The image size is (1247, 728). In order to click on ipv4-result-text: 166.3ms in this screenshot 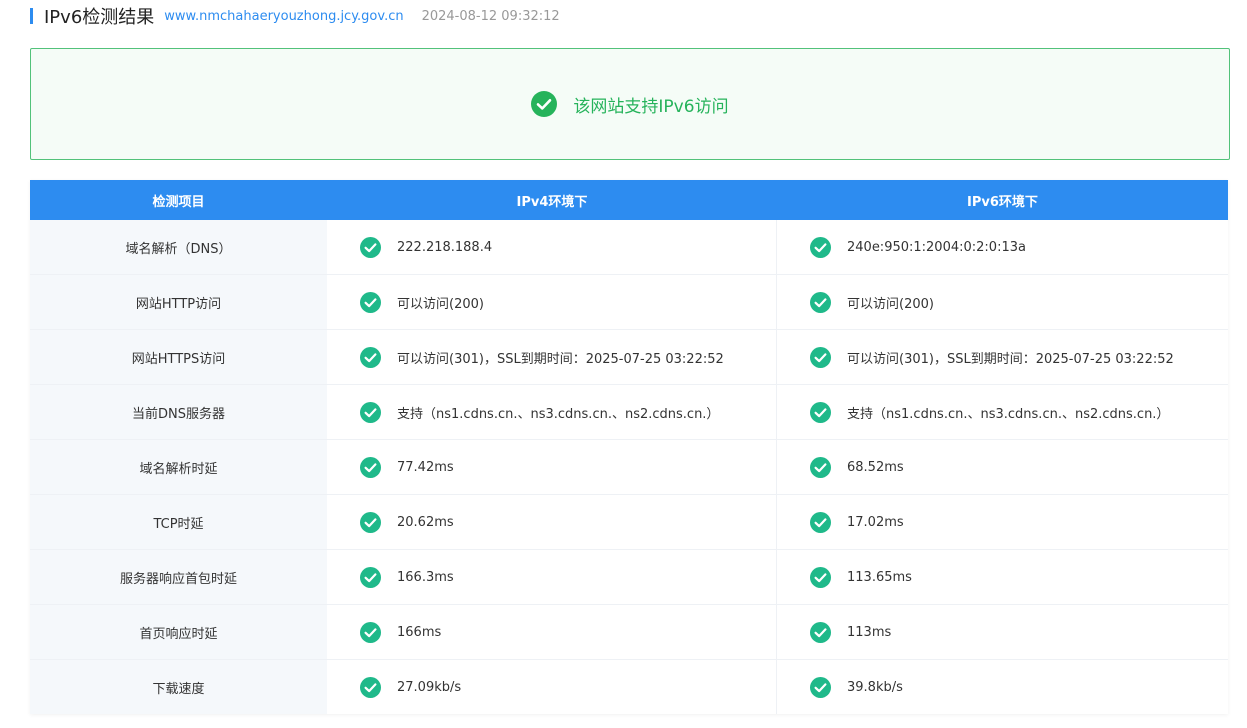, I will do `click(425, 577)`.